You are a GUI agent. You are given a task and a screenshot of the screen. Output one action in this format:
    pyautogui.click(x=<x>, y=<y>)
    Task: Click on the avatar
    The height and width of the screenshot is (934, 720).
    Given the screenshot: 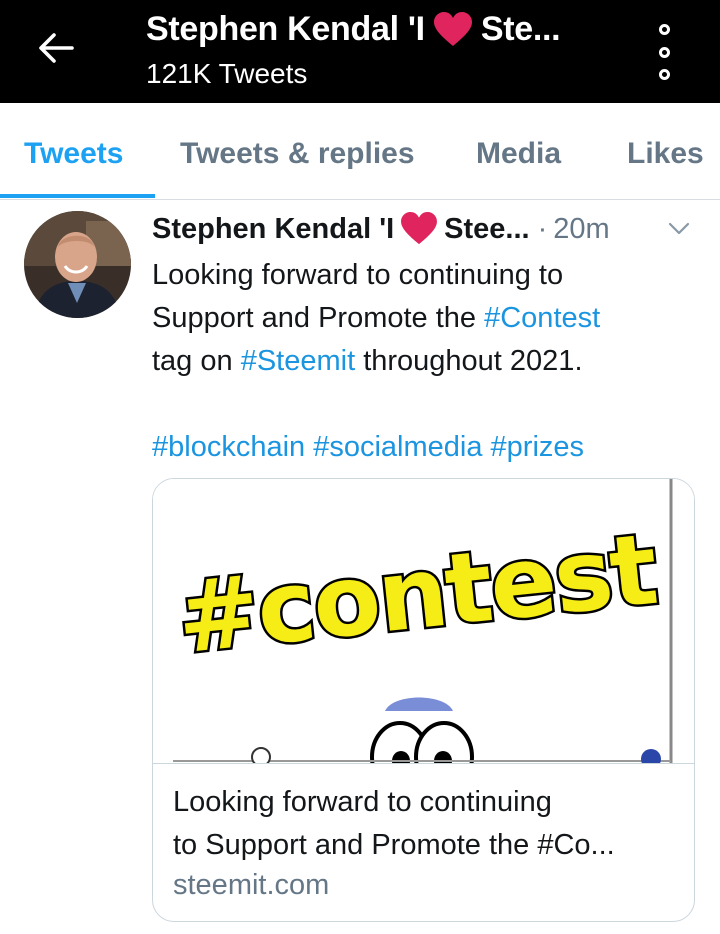 What is the action you would take?
    pyautogui.click(x=77, y=264)
    